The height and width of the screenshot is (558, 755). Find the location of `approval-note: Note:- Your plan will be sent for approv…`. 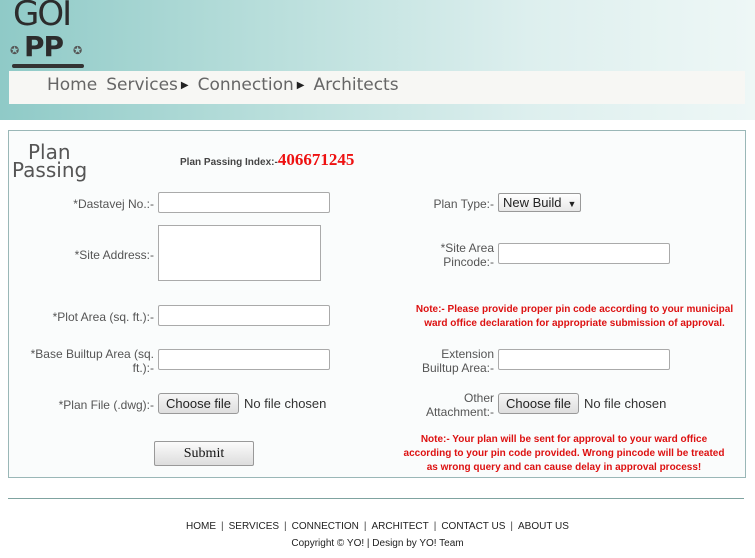

approval-note: Note:- Your plan will be sent for approv… is located at coordinates (564, 453).